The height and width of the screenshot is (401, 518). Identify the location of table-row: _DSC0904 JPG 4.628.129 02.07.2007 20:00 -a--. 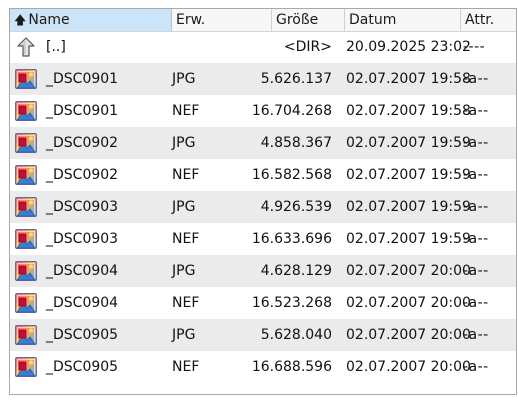
(263, 271).